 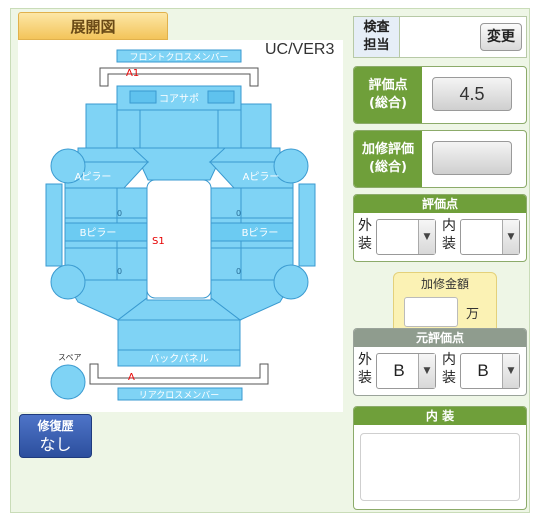 I want to click on original-score-group: 元評価点 外装 B ▼ 内装 B ▼, so click(x=440, y=362).